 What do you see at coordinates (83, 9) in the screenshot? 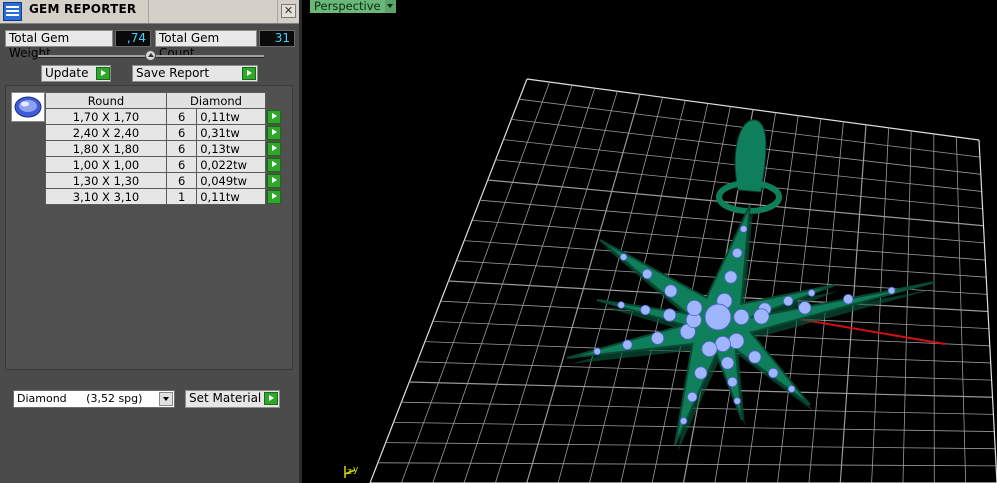
I see `window-title: GEM REPORTER` at bounding box center [83, 9].